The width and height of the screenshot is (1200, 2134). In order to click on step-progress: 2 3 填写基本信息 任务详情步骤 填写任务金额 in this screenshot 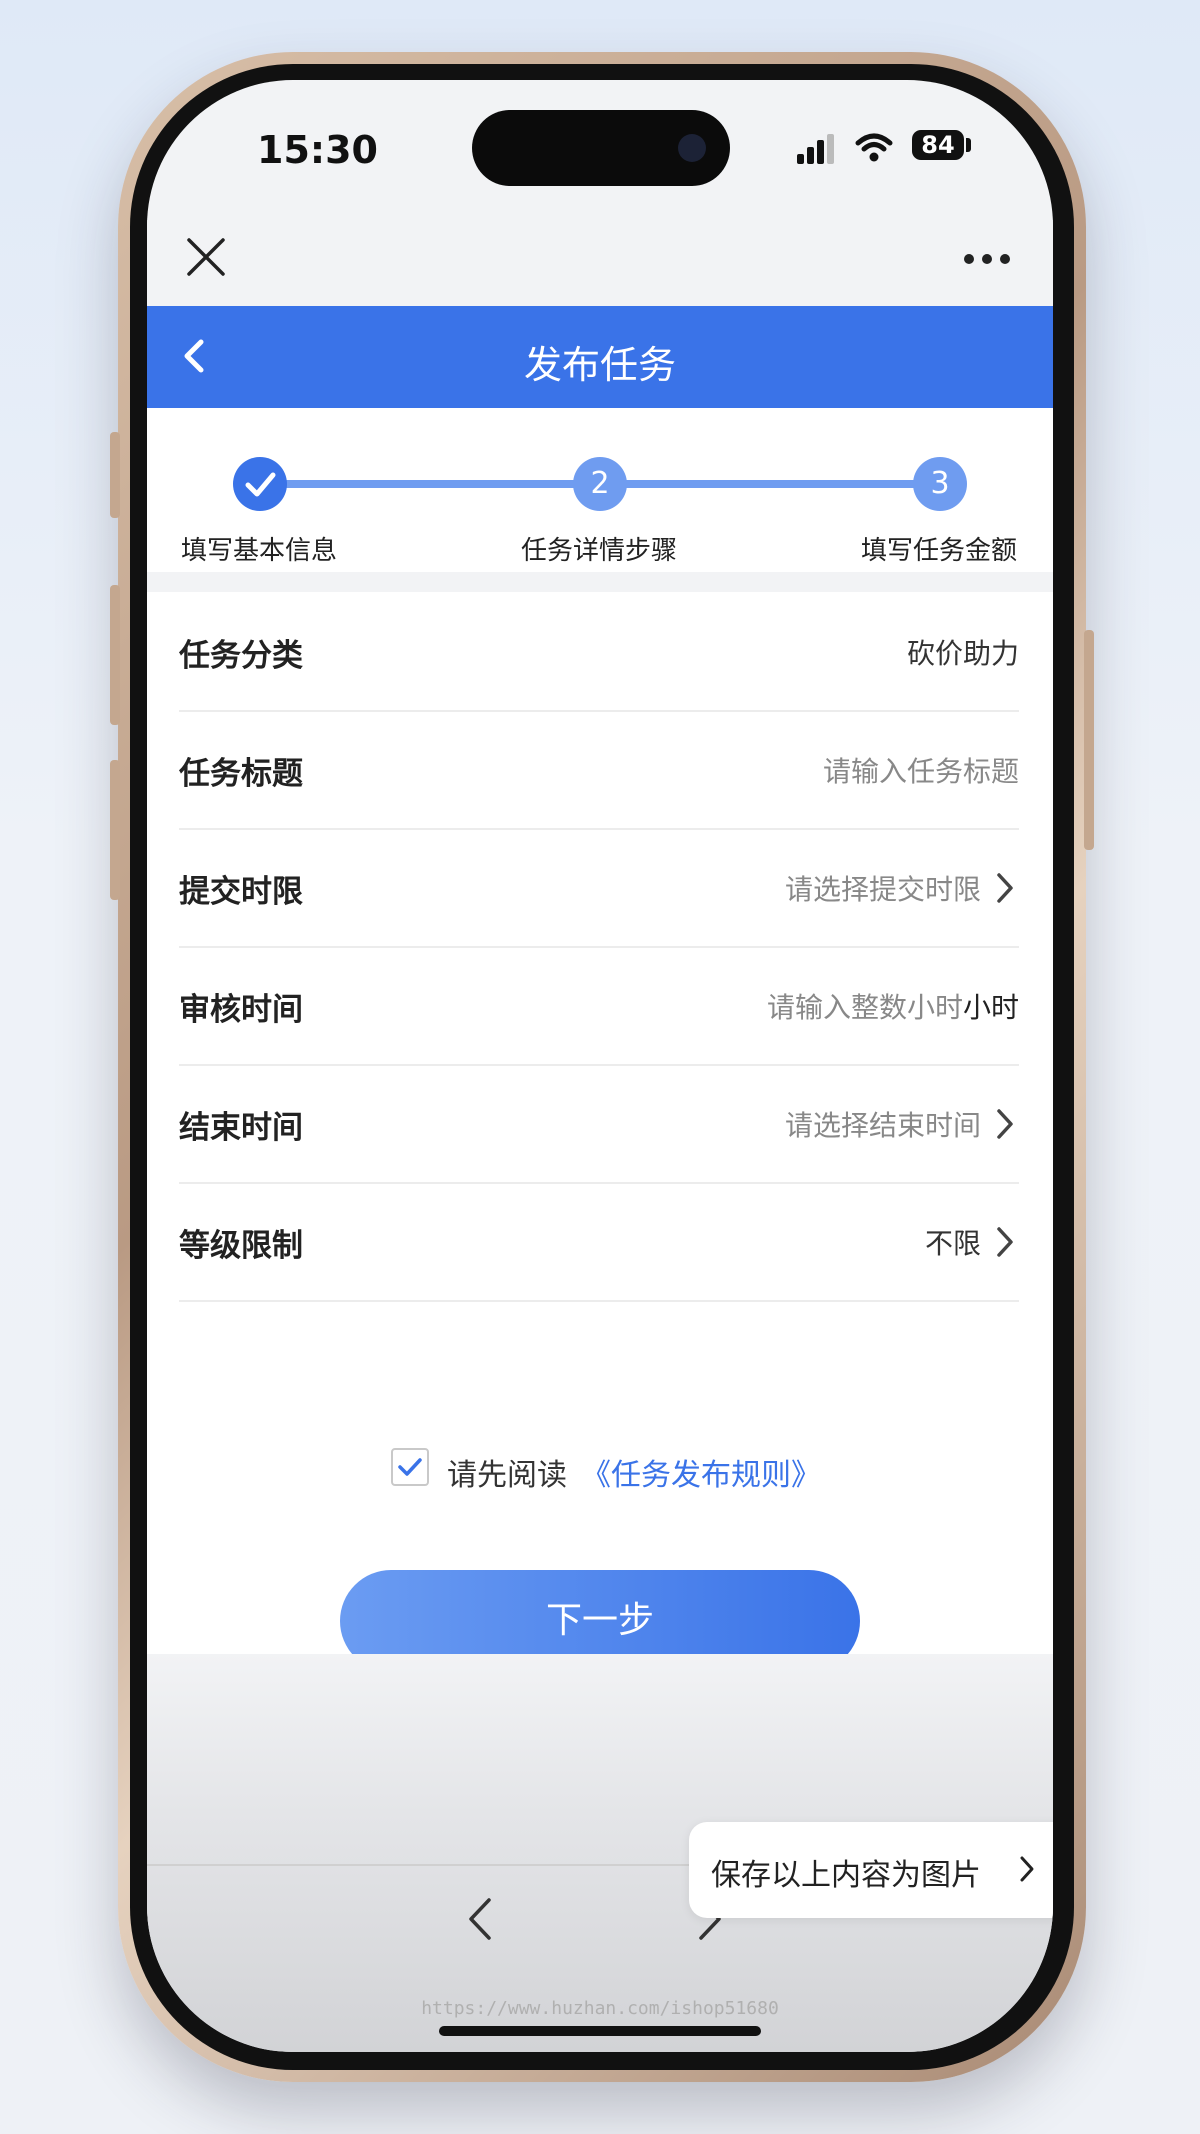, I will do `click(600, 490)`.